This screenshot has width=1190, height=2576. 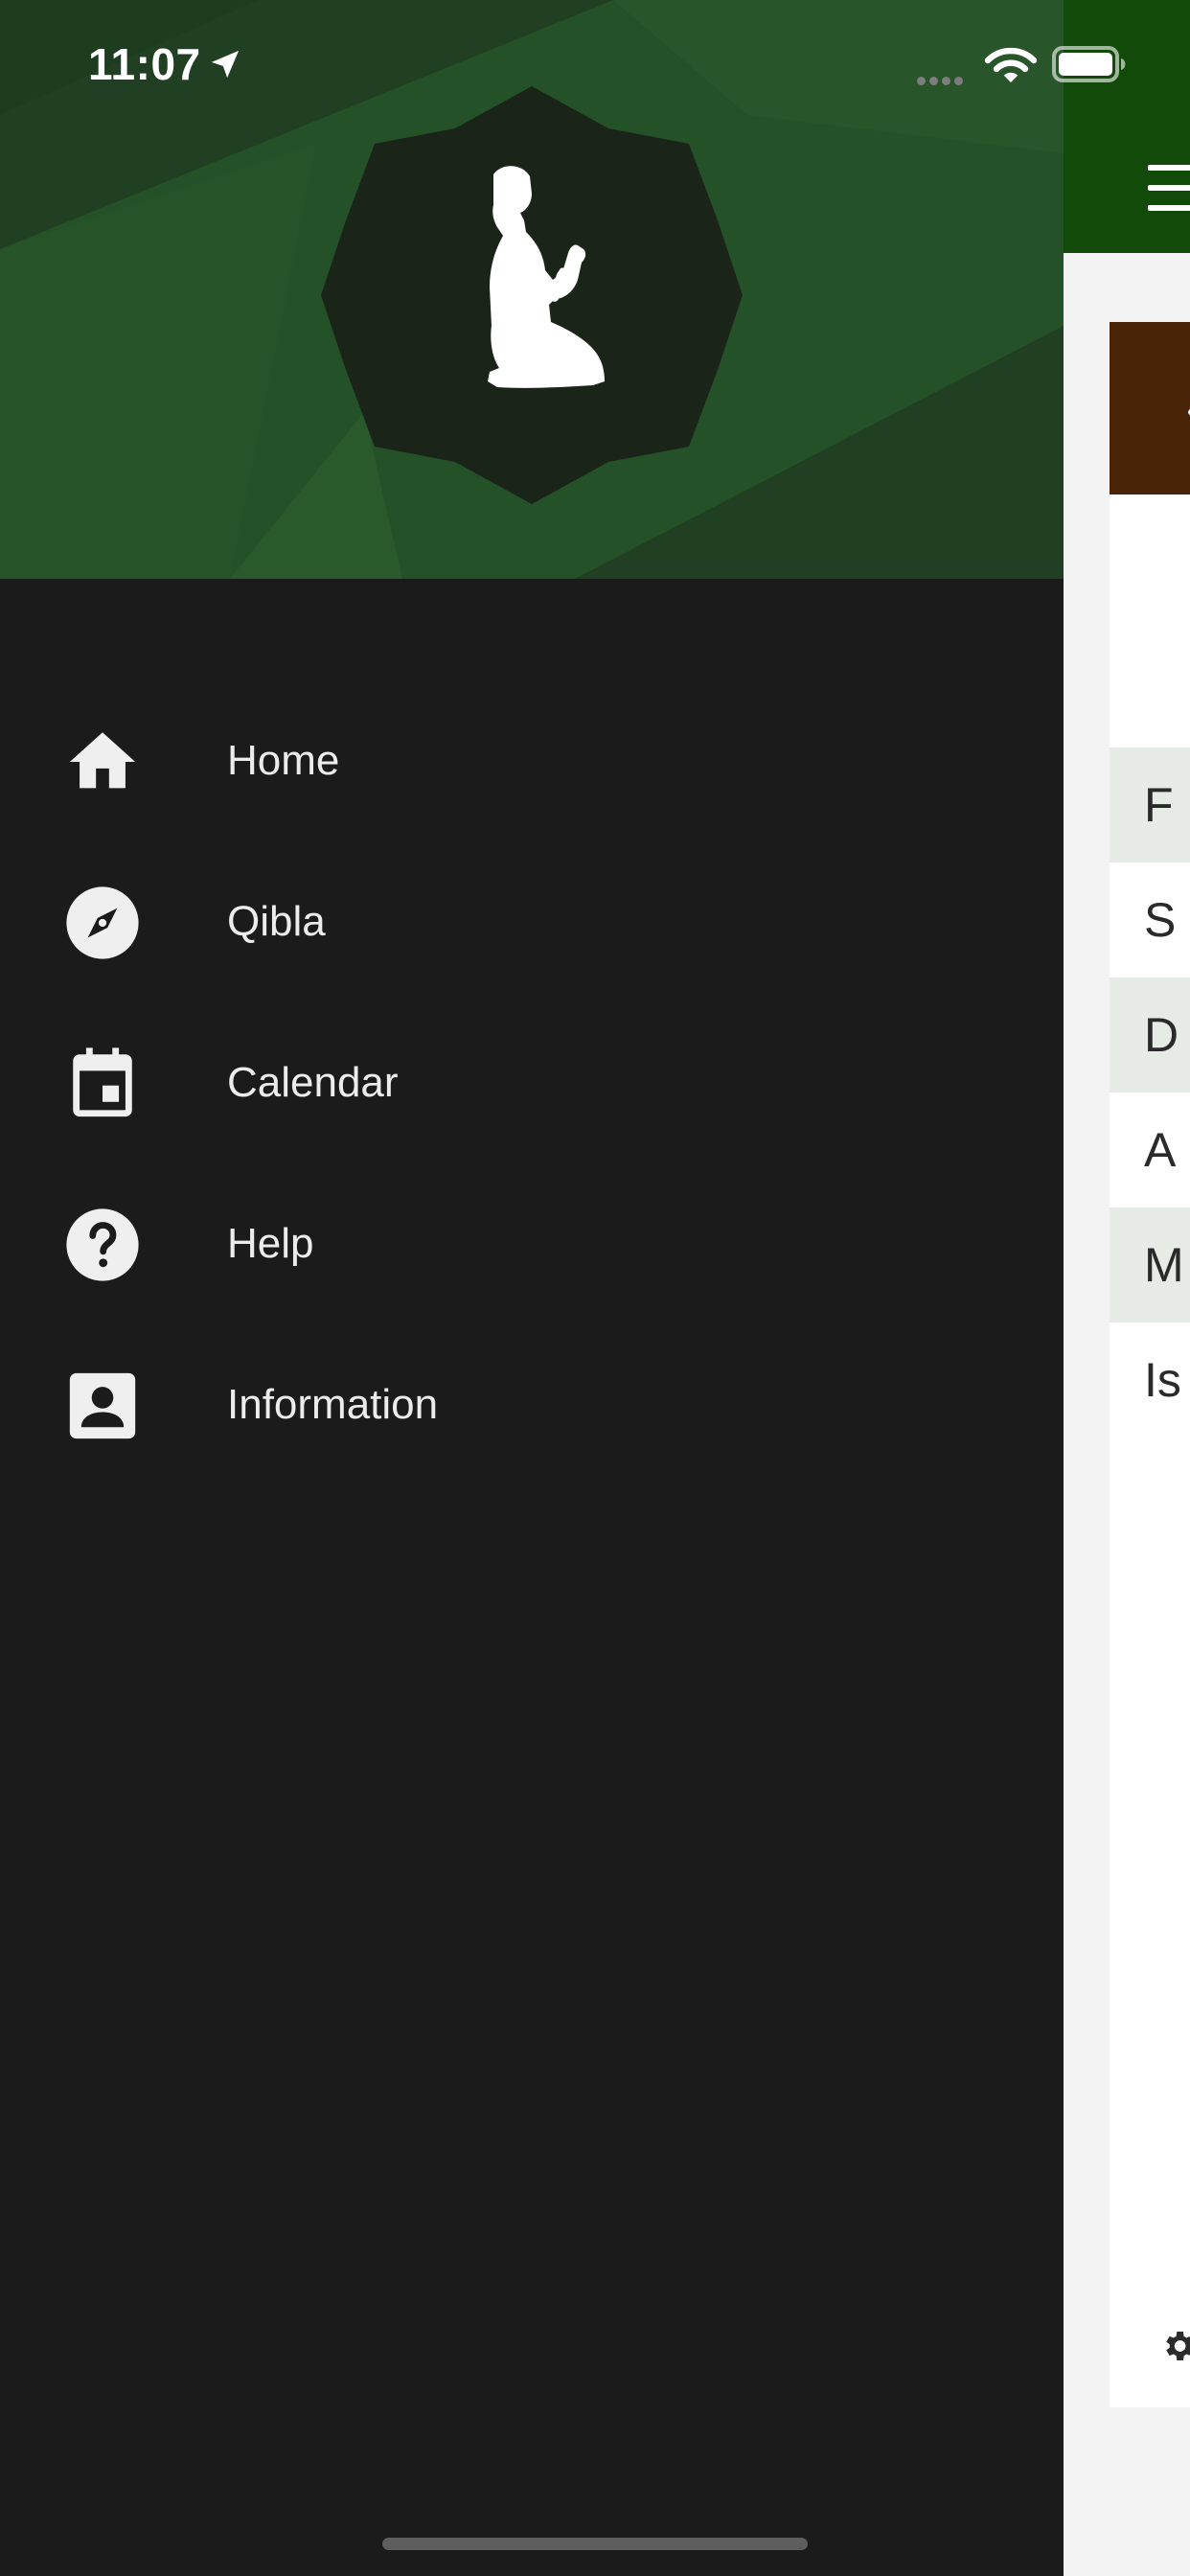 What do you see at coordinates (532, 922) in the screenshot?
I see `menu-item-qibla: Qibla` at bounding box center [532, 922].